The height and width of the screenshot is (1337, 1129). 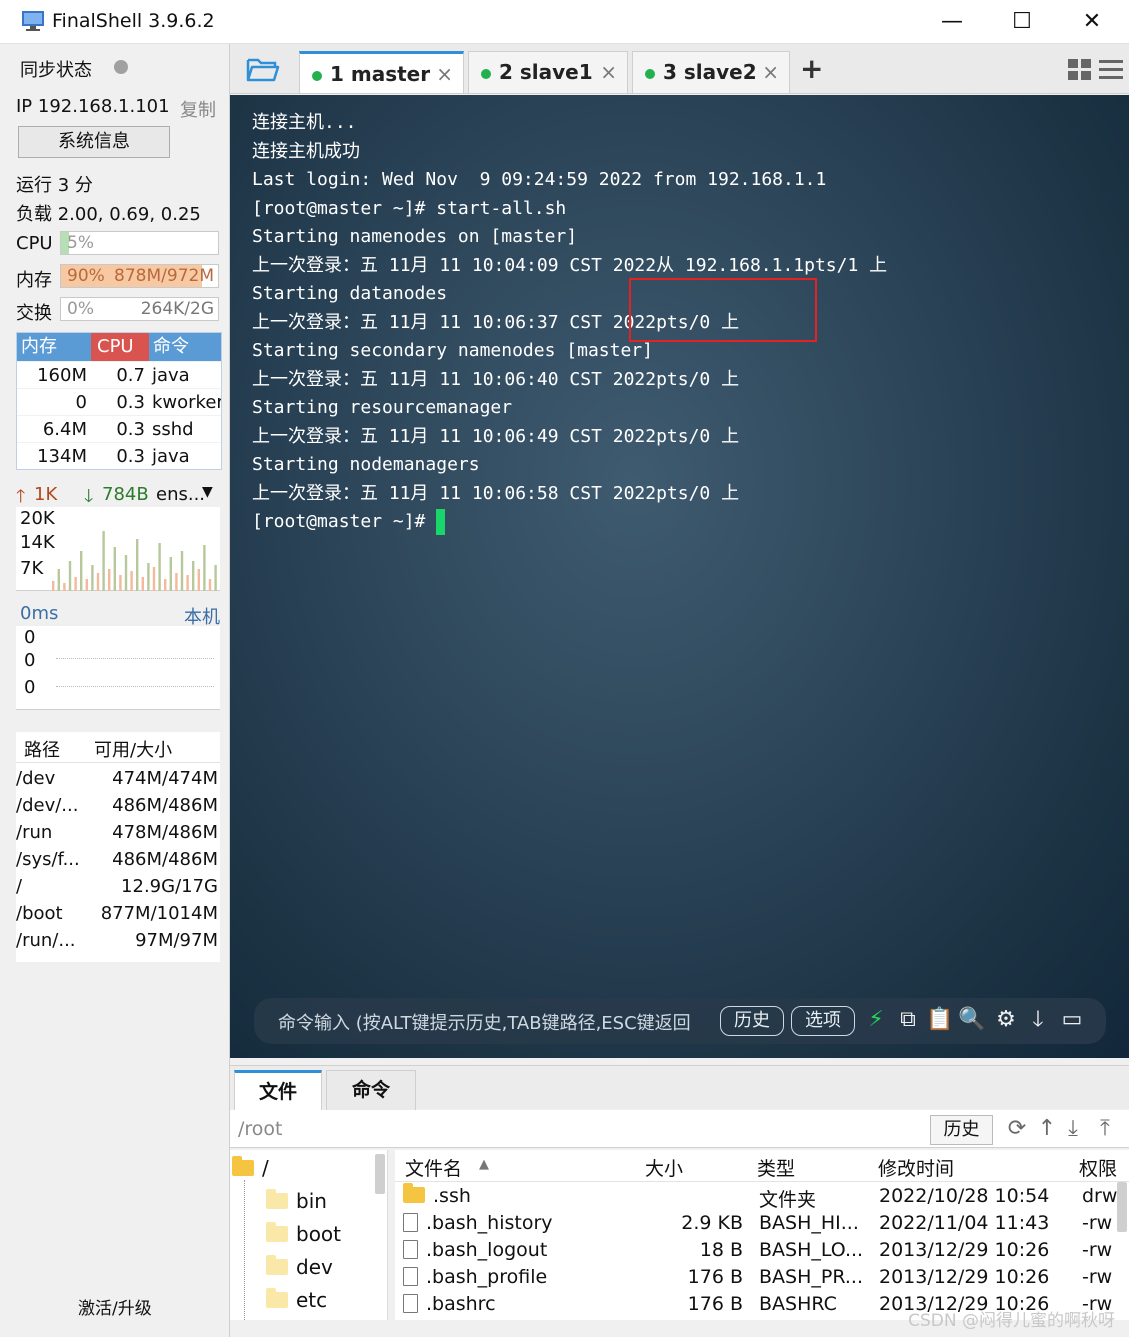 What do you see at coordinates (381, 72) in the screenshot?
I see `tab-master: 1 master ×` at bounding box center [381, 72].